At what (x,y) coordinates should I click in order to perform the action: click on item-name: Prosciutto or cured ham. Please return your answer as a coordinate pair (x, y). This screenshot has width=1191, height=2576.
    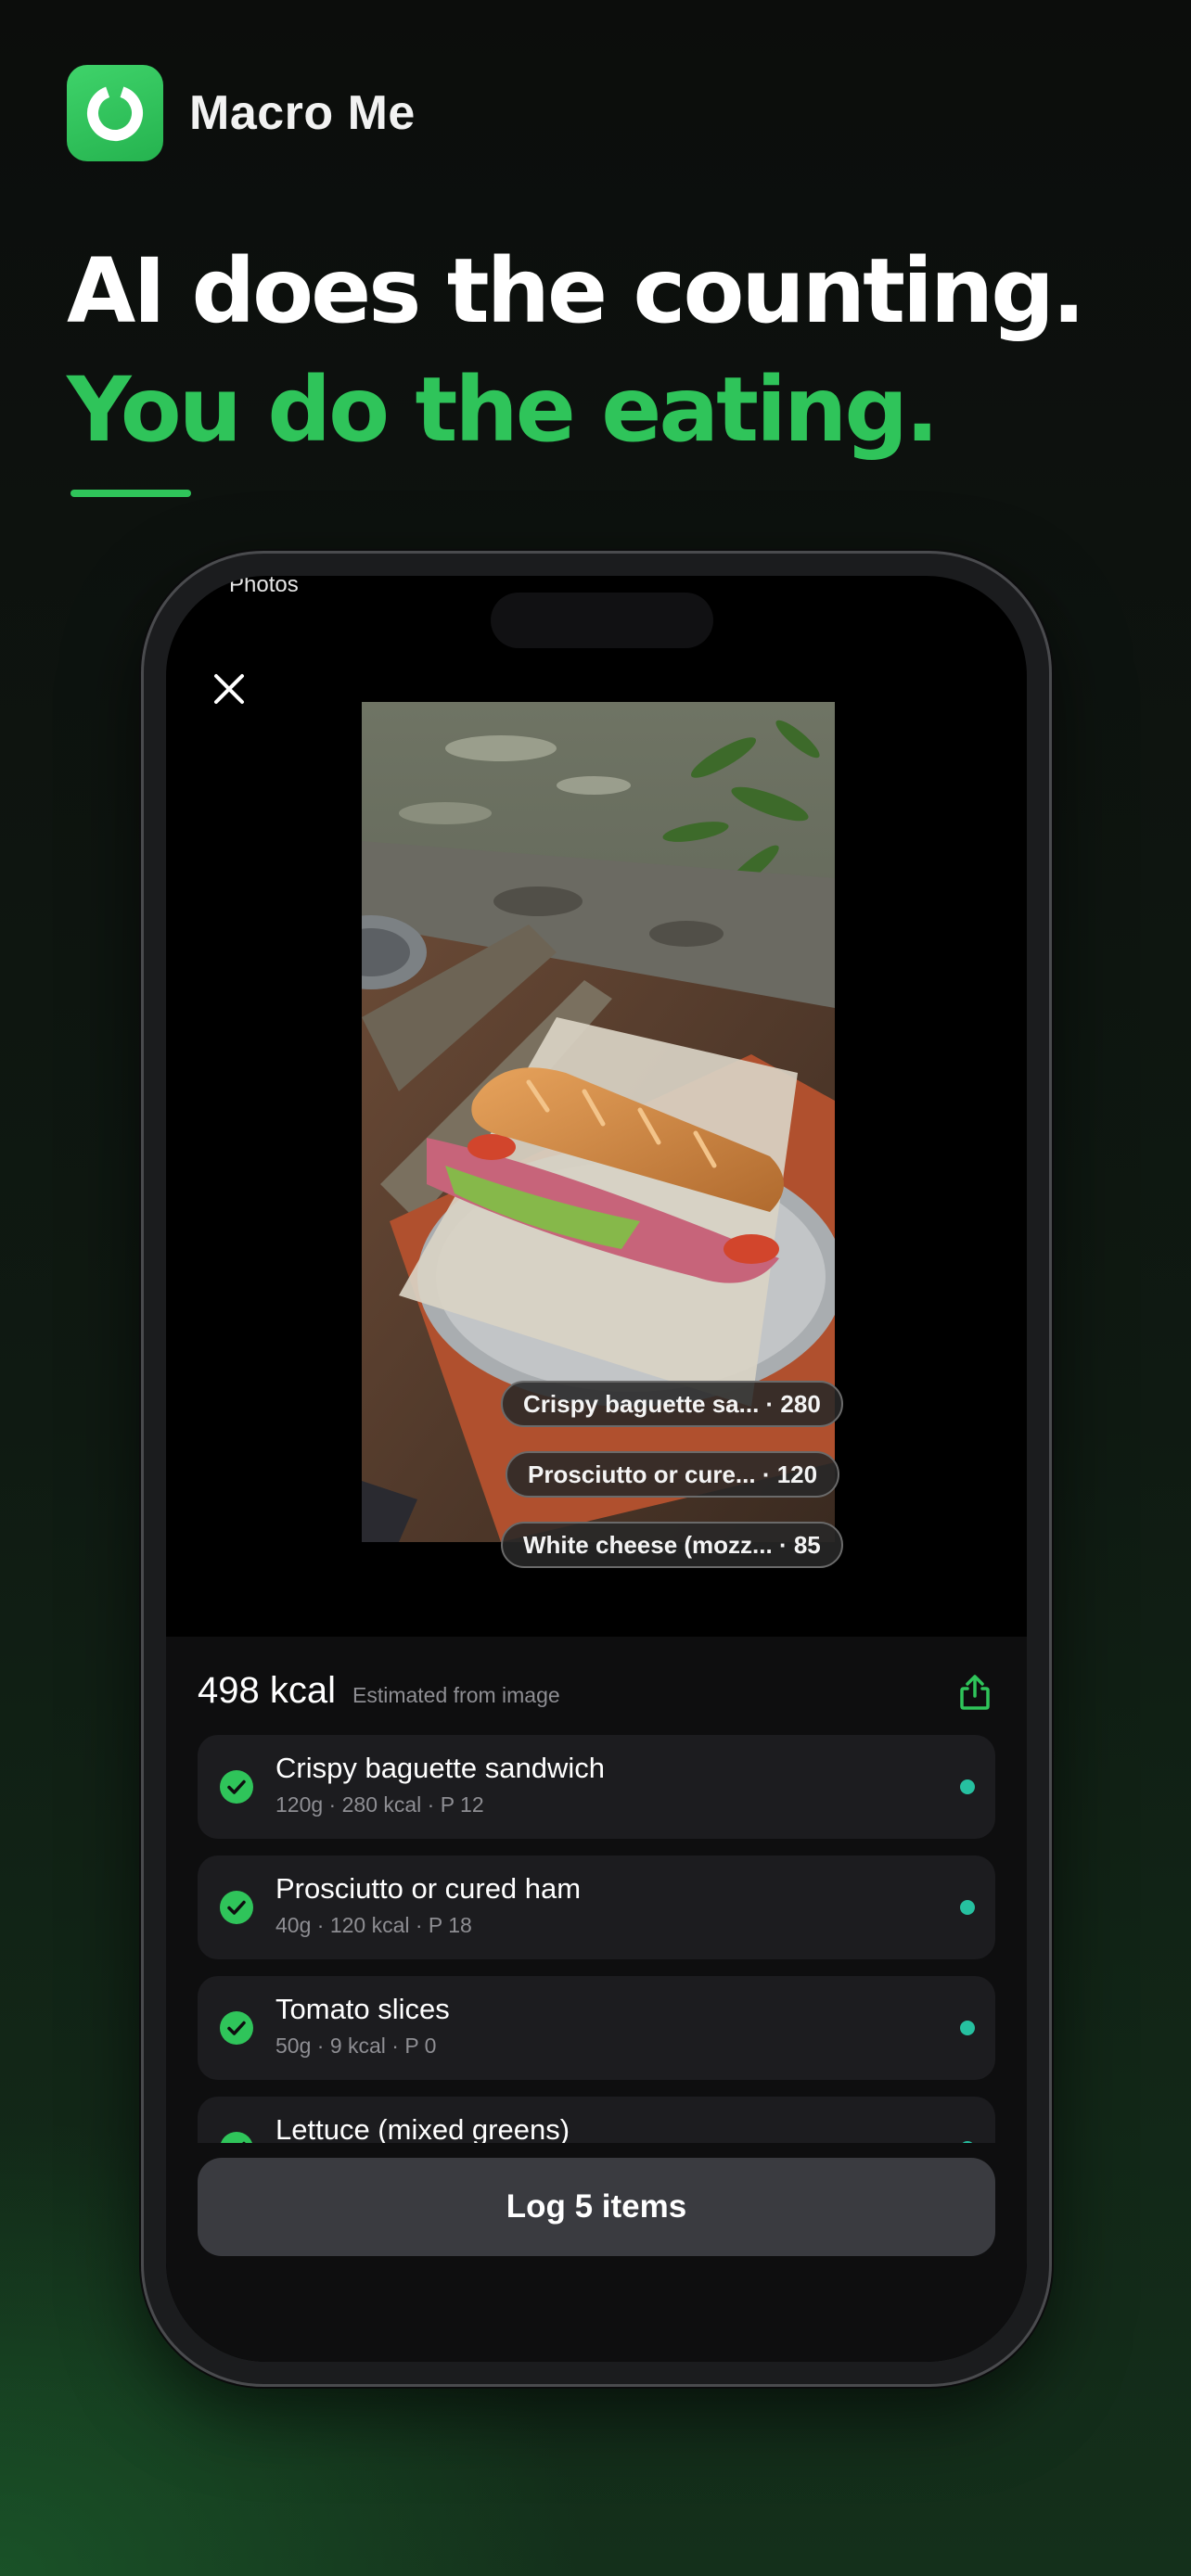
    Looking at the image, I should click on (428, 1888).